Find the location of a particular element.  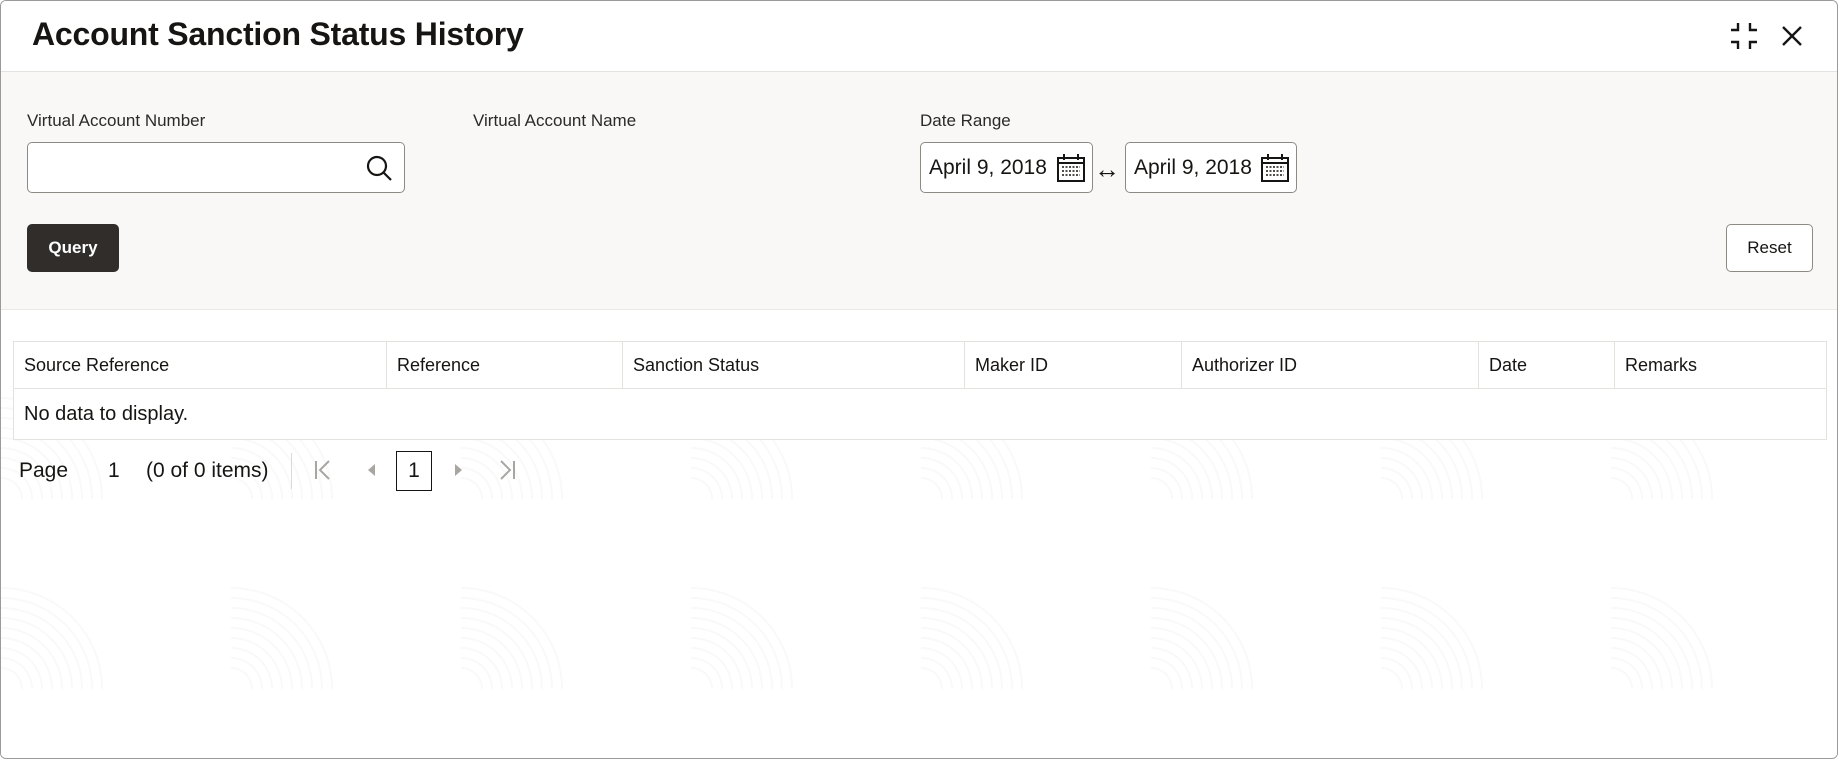

virtual-account-number-input is located at coordinates (198, 168).